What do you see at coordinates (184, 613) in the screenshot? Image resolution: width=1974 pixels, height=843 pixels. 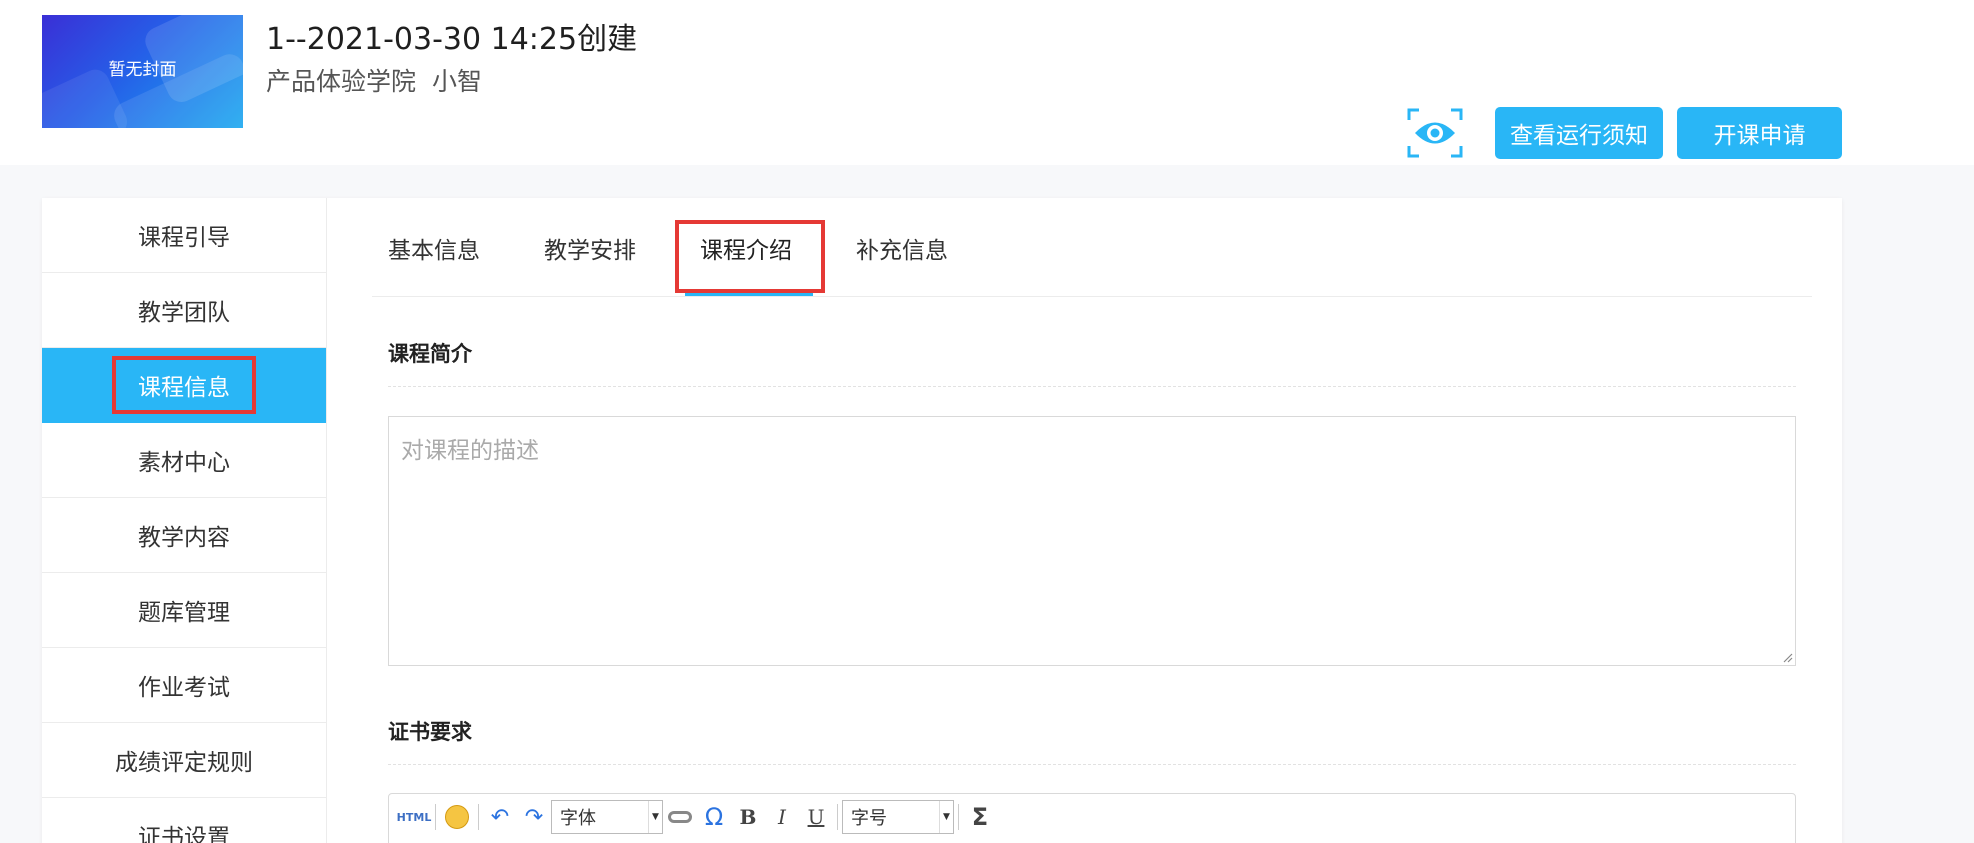 I see `sidebar-item-label: 题库管理` at bounding box center [184, 613].